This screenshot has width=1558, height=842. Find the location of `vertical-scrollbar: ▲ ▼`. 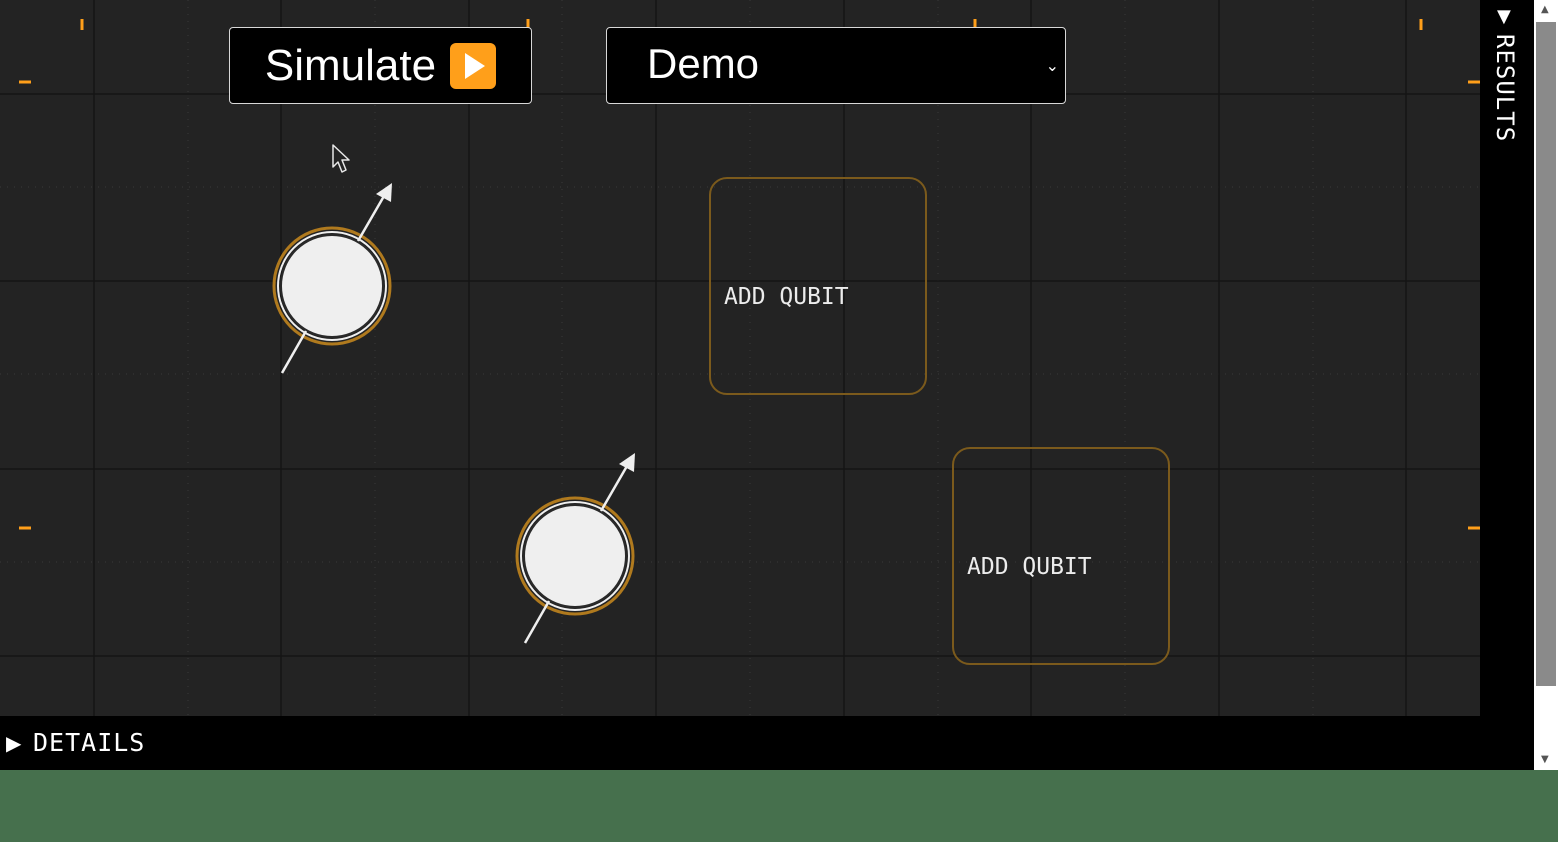

vertical-scrollbar: ▲ ▼ is located at coordinates (1546, 385).